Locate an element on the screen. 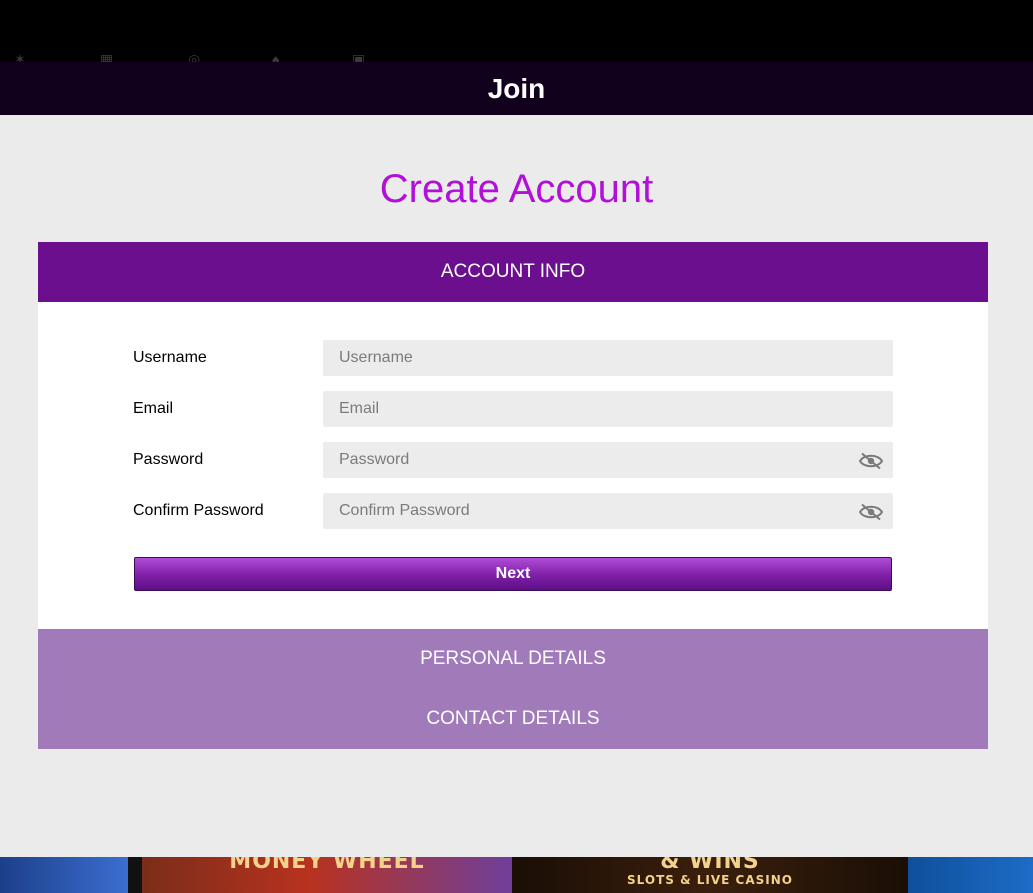  modal-title: Join is located at coordinates (516, 88).